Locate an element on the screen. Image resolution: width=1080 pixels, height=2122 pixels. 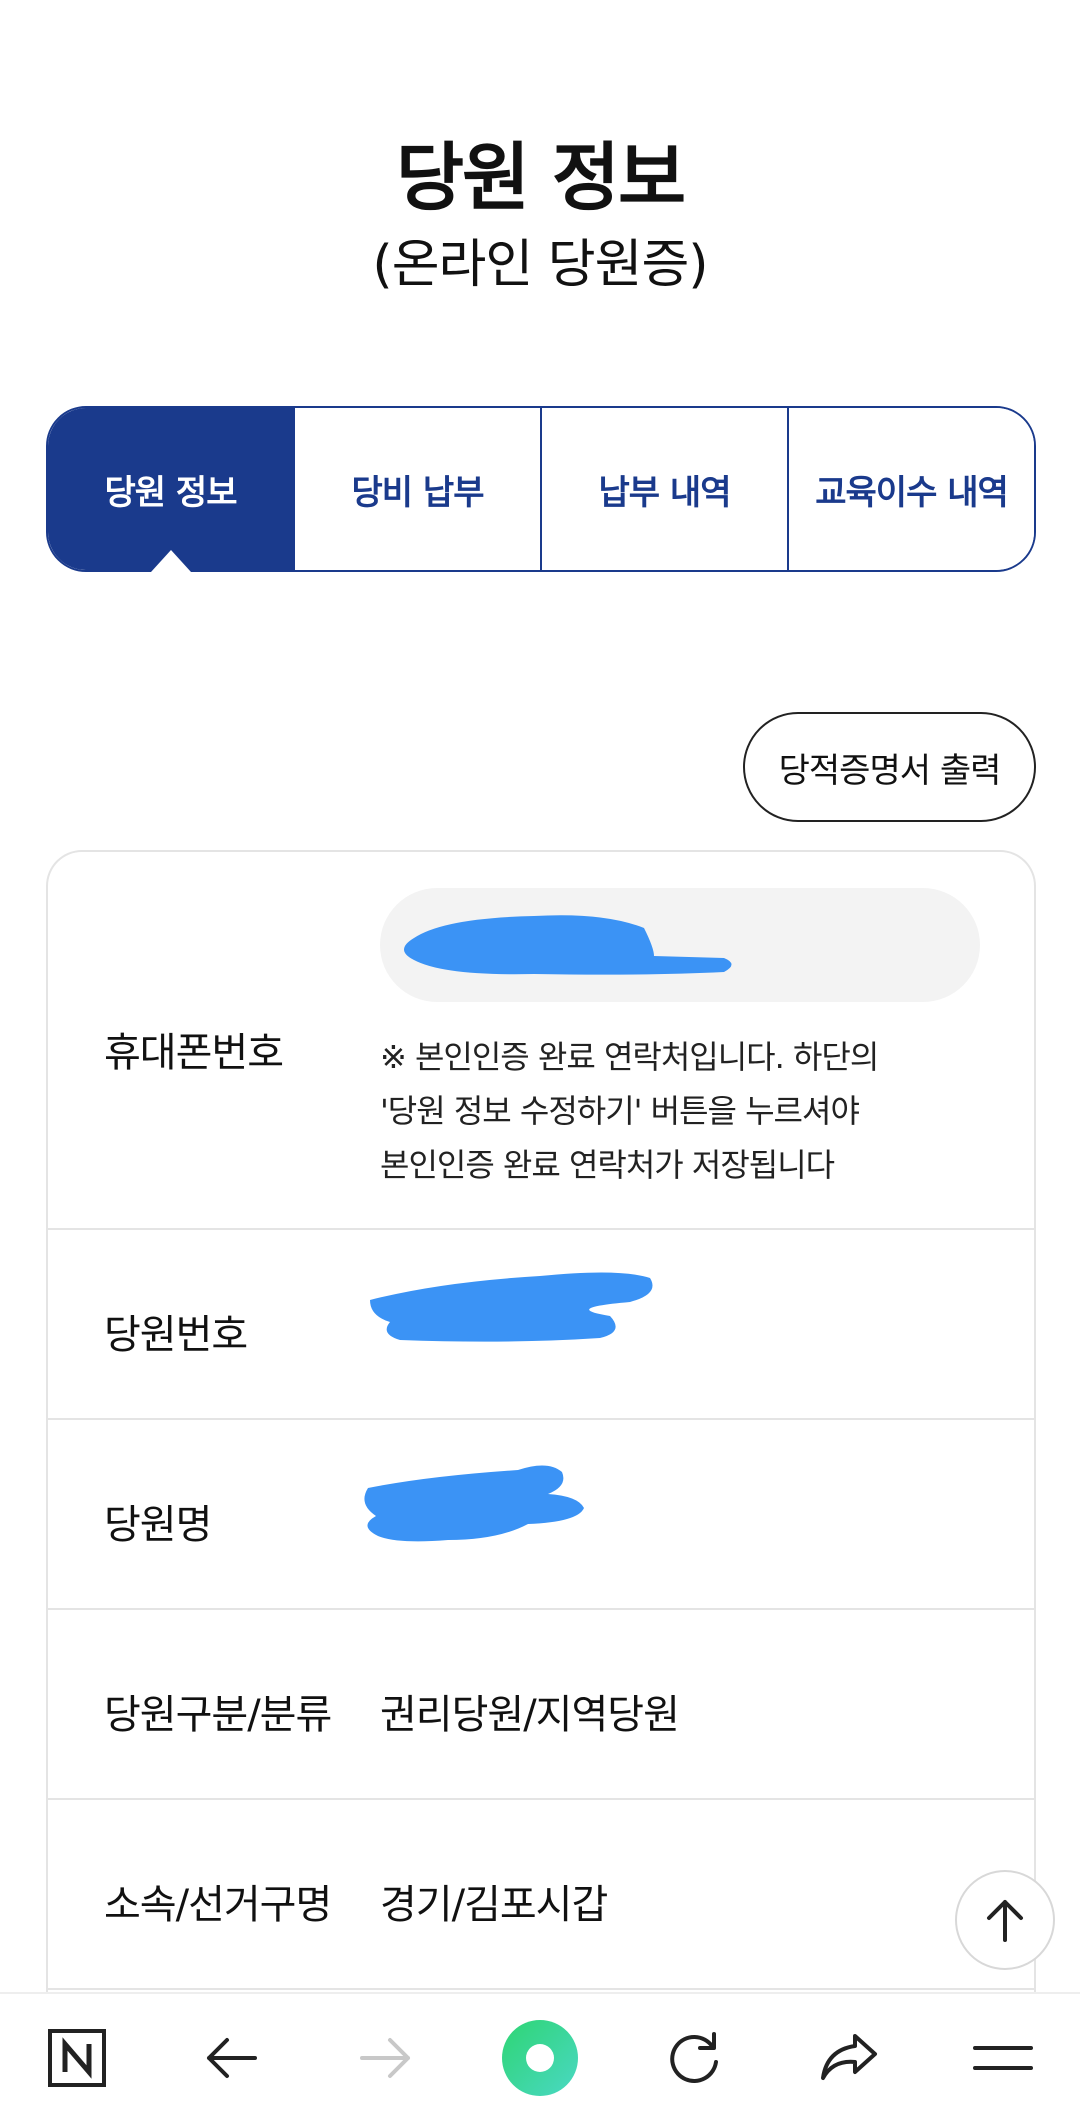
back-arrow-icon is located at coordinates (232, 2058).